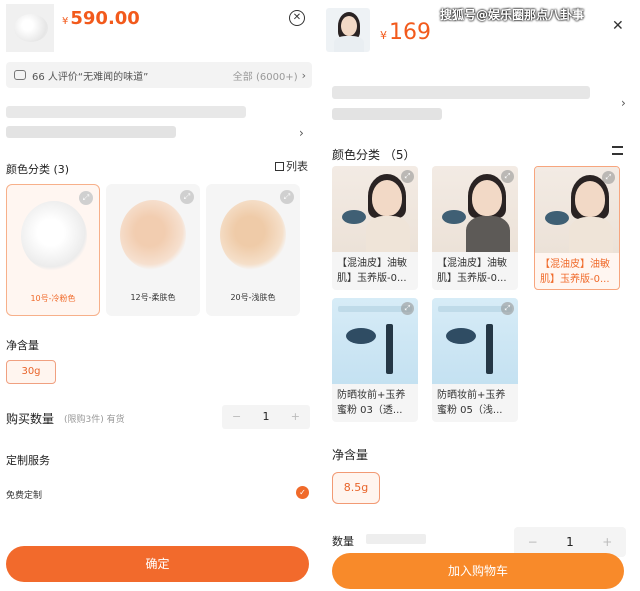  What do you see at coordinates (153, 297) in the screenshot?
I see `shade-label: 12号-柔肤色` at bounding box center [153, 297].